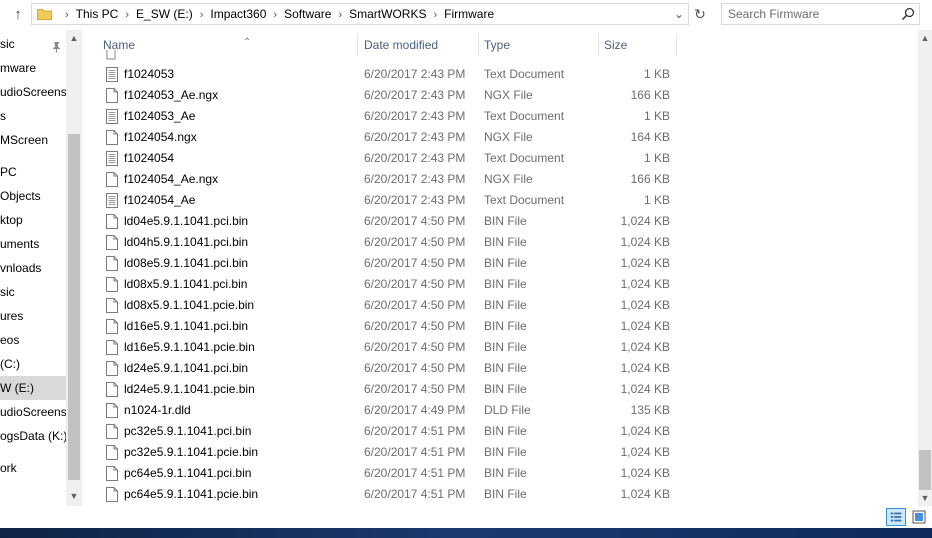 This screenshot has height=538, width=932. What do you see at coordinates (33, 244) in the screenshot?
I see `nav-item-documents: uments` at bounding box center [33, 244].